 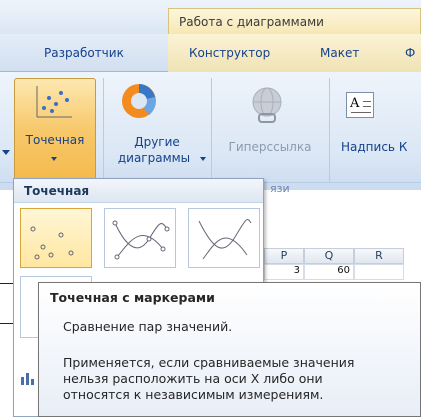 I want to click on tab-layout: Макет, so click(x=339, y=53).